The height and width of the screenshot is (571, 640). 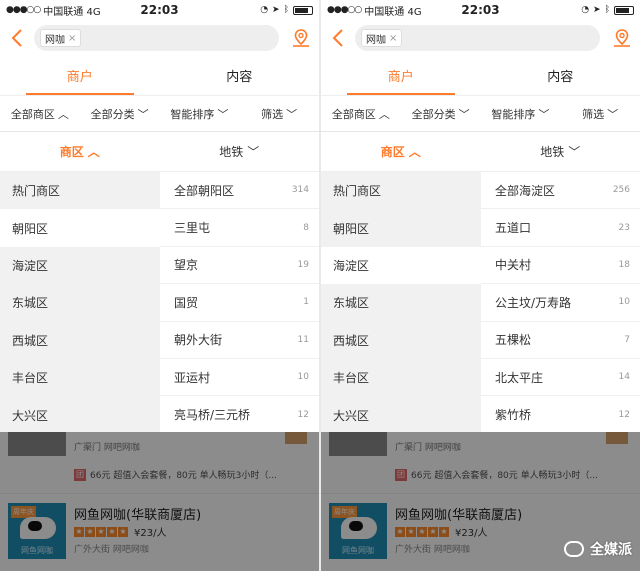 I want to click on area-count: 19, so click(x=303, y=264).